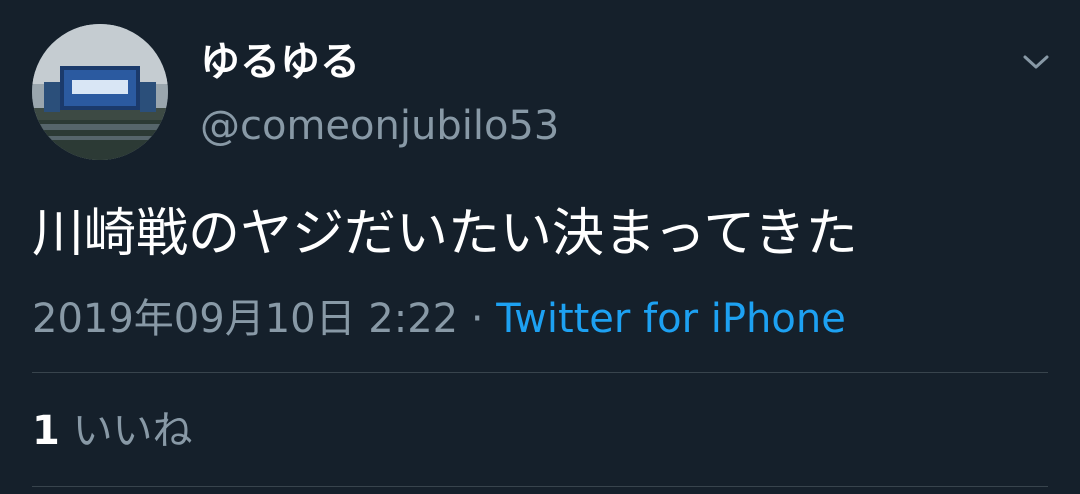  Describe the element at coordinates (280, 62) in the screenshot. I see `display-name: ゆるゆる` at that location.